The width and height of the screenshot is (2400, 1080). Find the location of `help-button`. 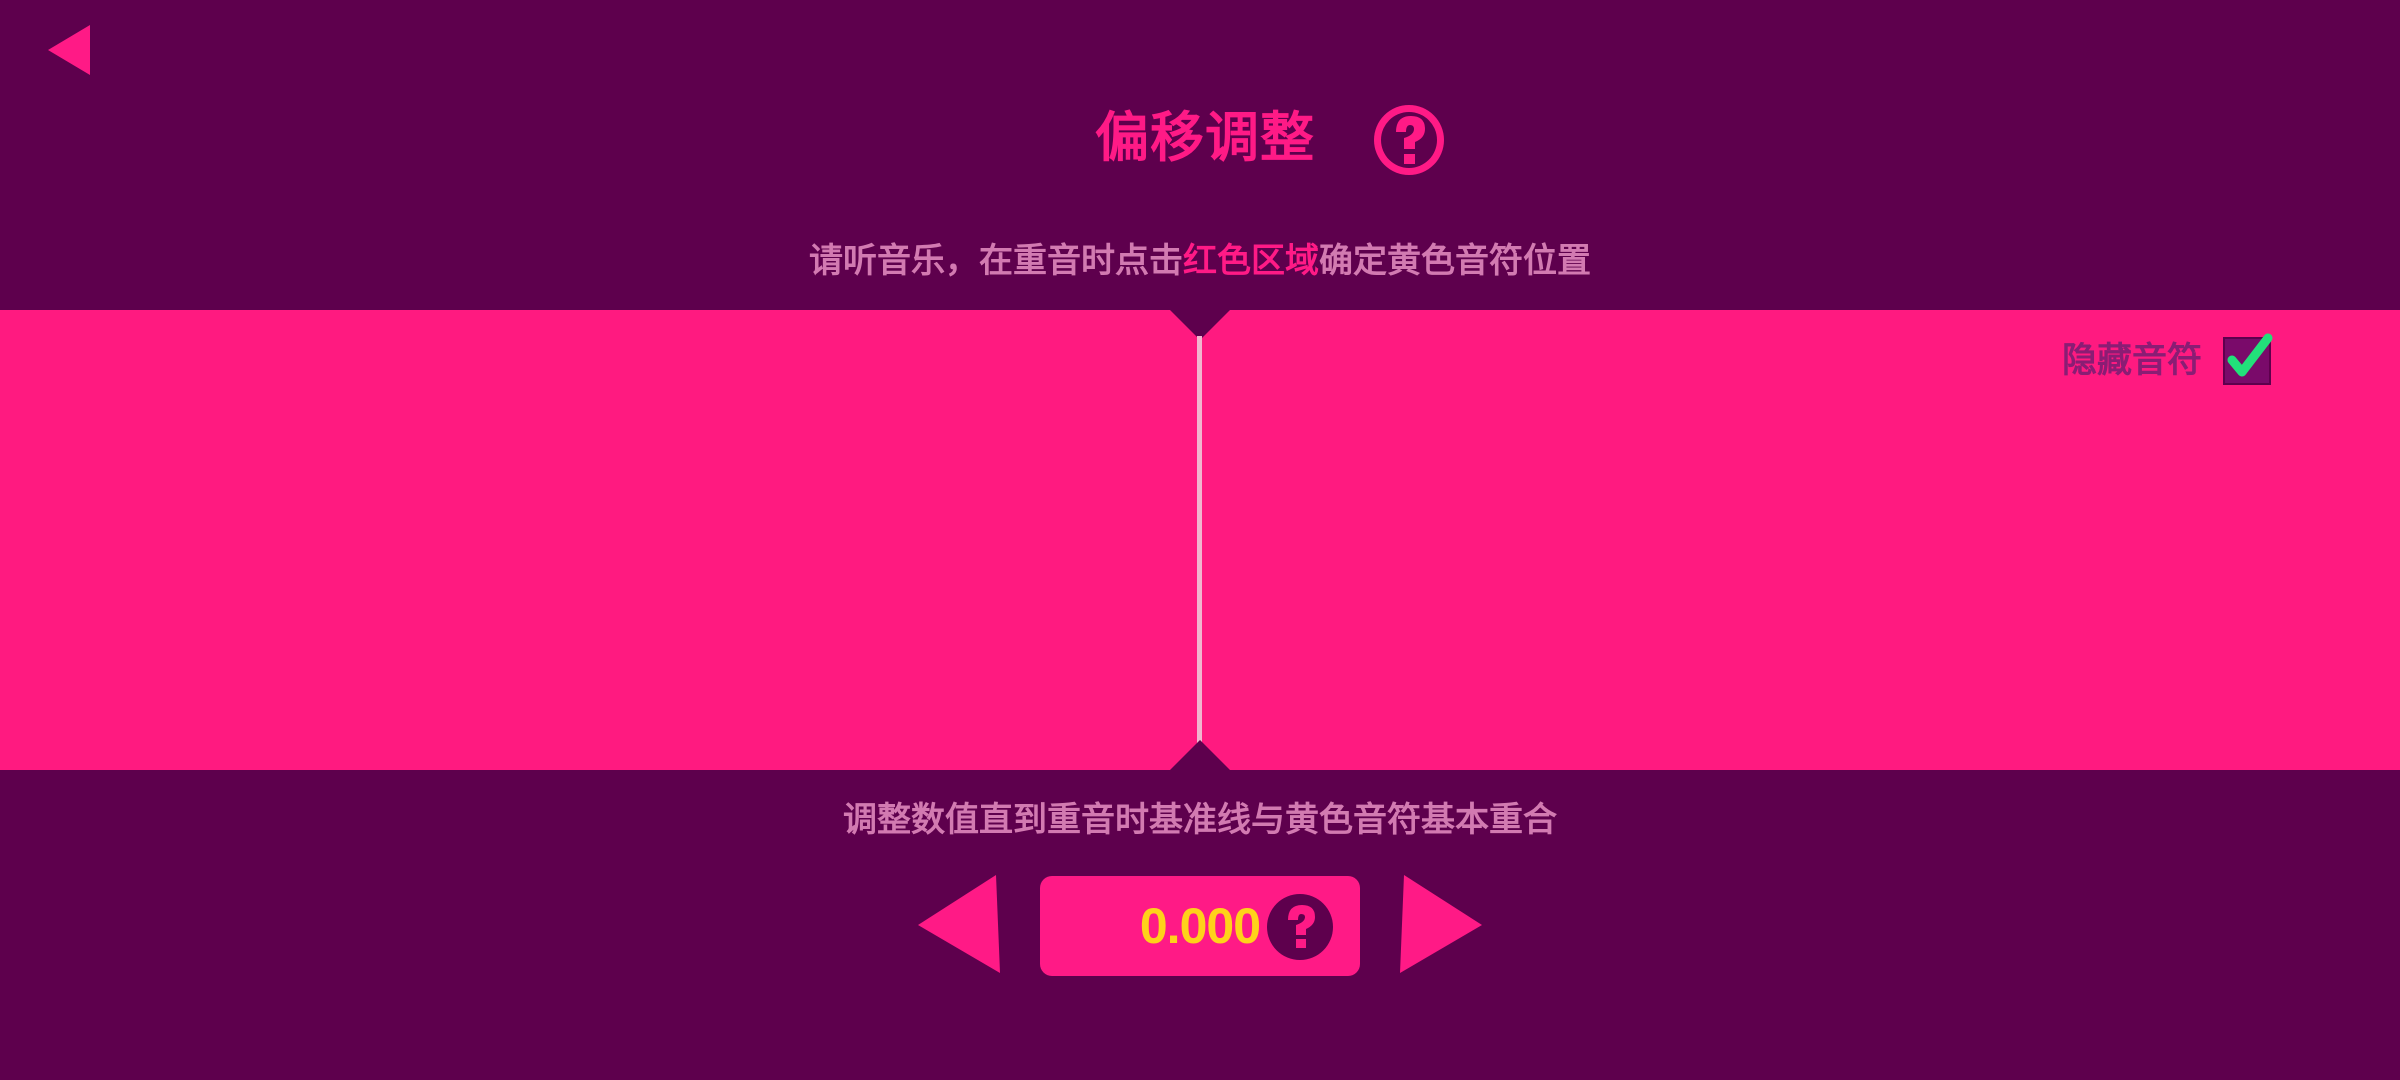

help-button is located at coordinates (1409, 140).